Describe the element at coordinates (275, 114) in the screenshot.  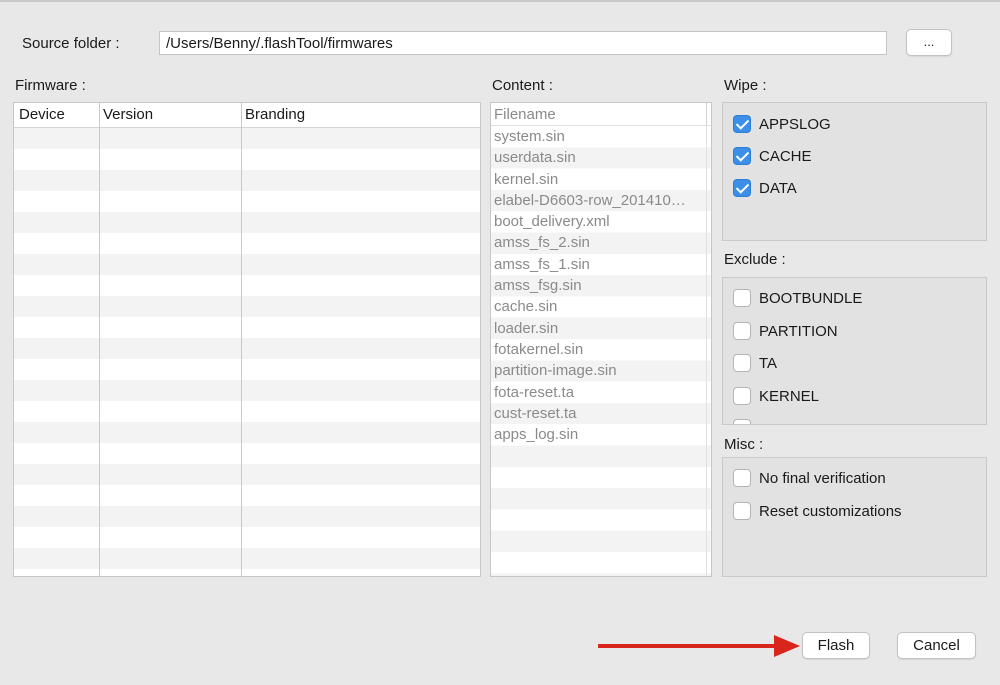
I see `column-branding: Branding` at that location.